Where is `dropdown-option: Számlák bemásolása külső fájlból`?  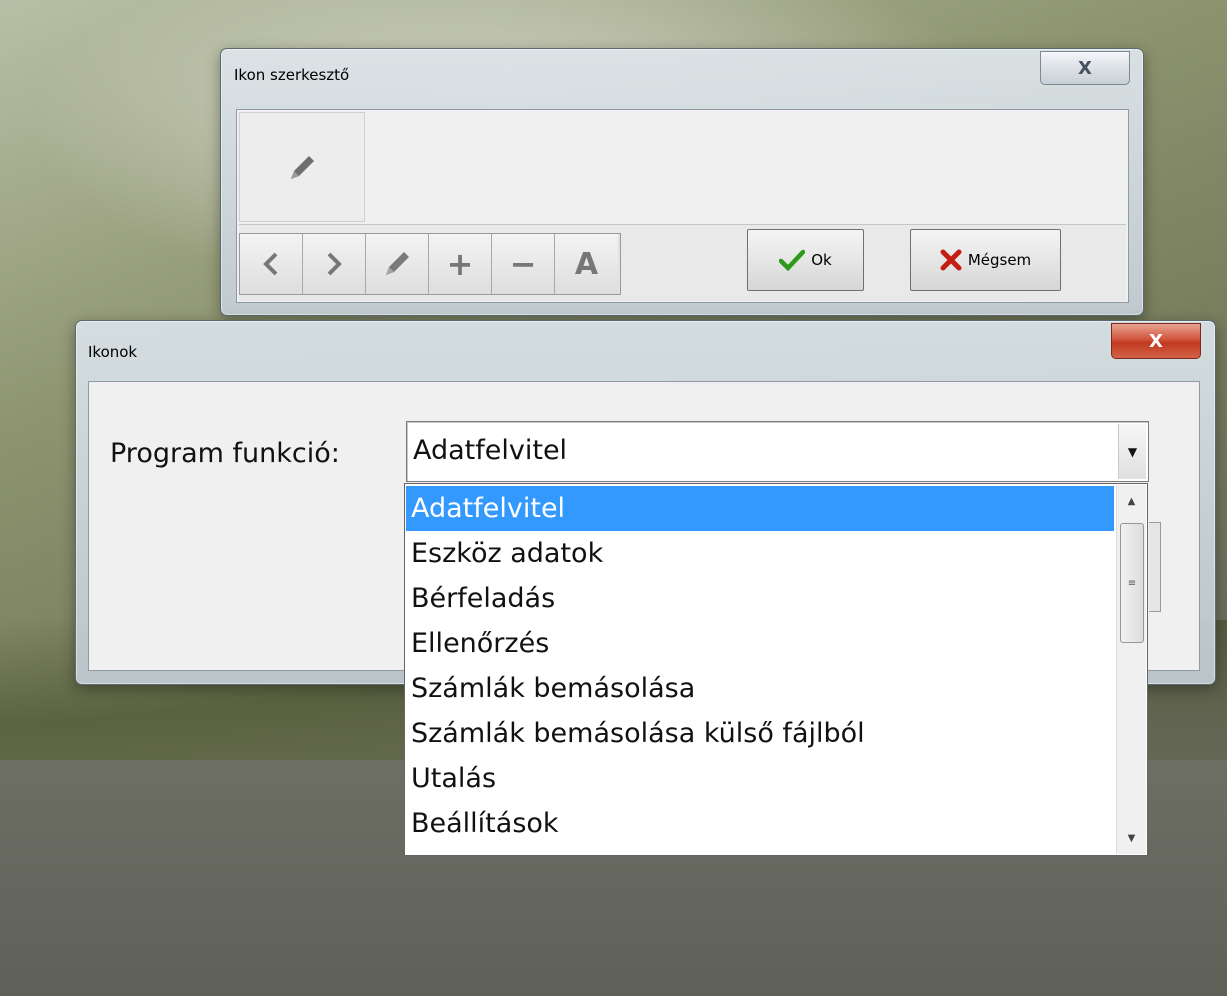 dropdown-option: Számlák bemásolása külső fájlból is located at coordinates (760, 733).